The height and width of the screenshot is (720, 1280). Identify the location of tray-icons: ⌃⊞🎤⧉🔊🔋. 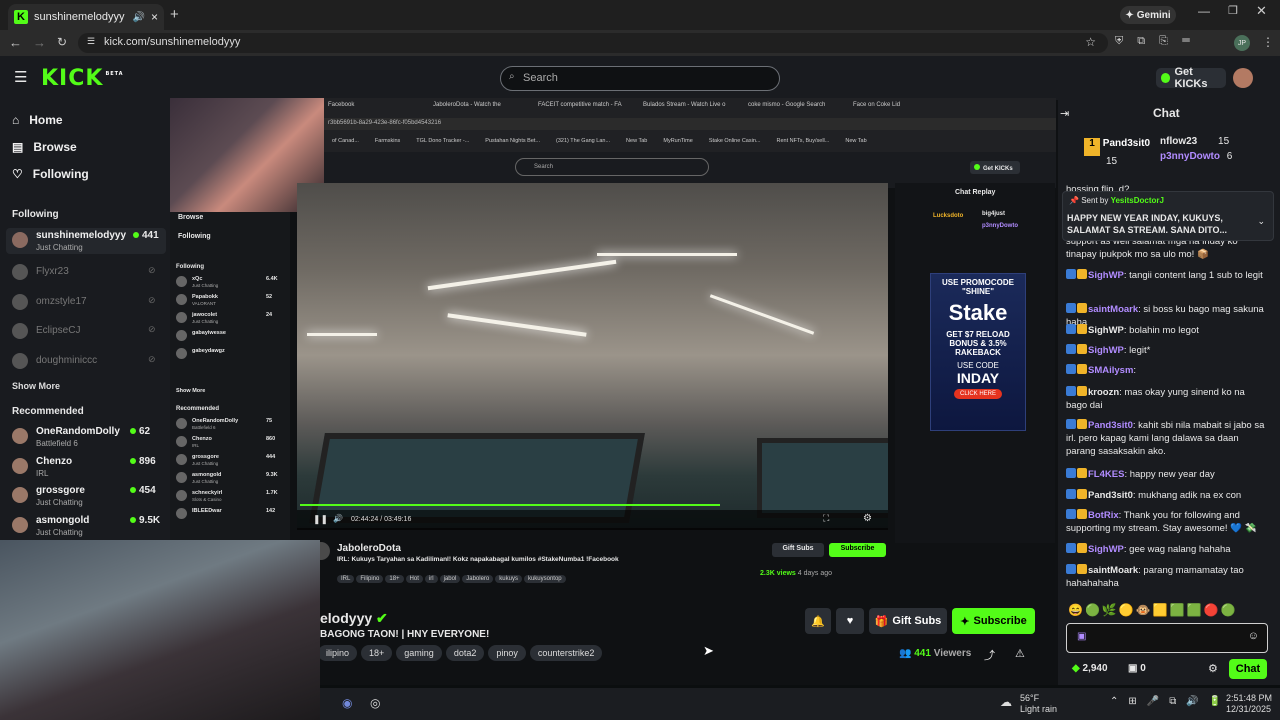
(1170, 701).